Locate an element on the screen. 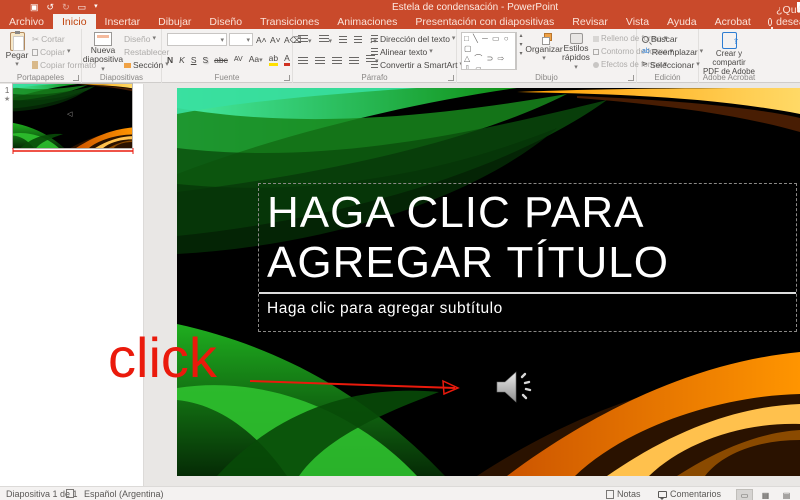 Image resolution: width=800 pixels, height=500 pixels. audio-speaker-icon is located at coordinates (513, 387).